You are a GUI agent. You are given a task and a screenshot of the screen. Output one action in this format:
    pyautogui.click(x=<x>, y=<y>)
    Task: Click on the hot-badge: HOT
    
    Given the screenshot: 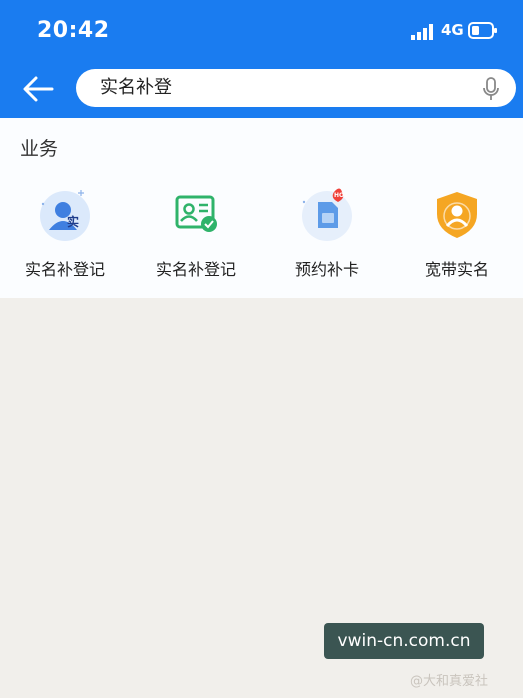 What is the action you would take?
    pyautogui.click(x=341, y=195)
    